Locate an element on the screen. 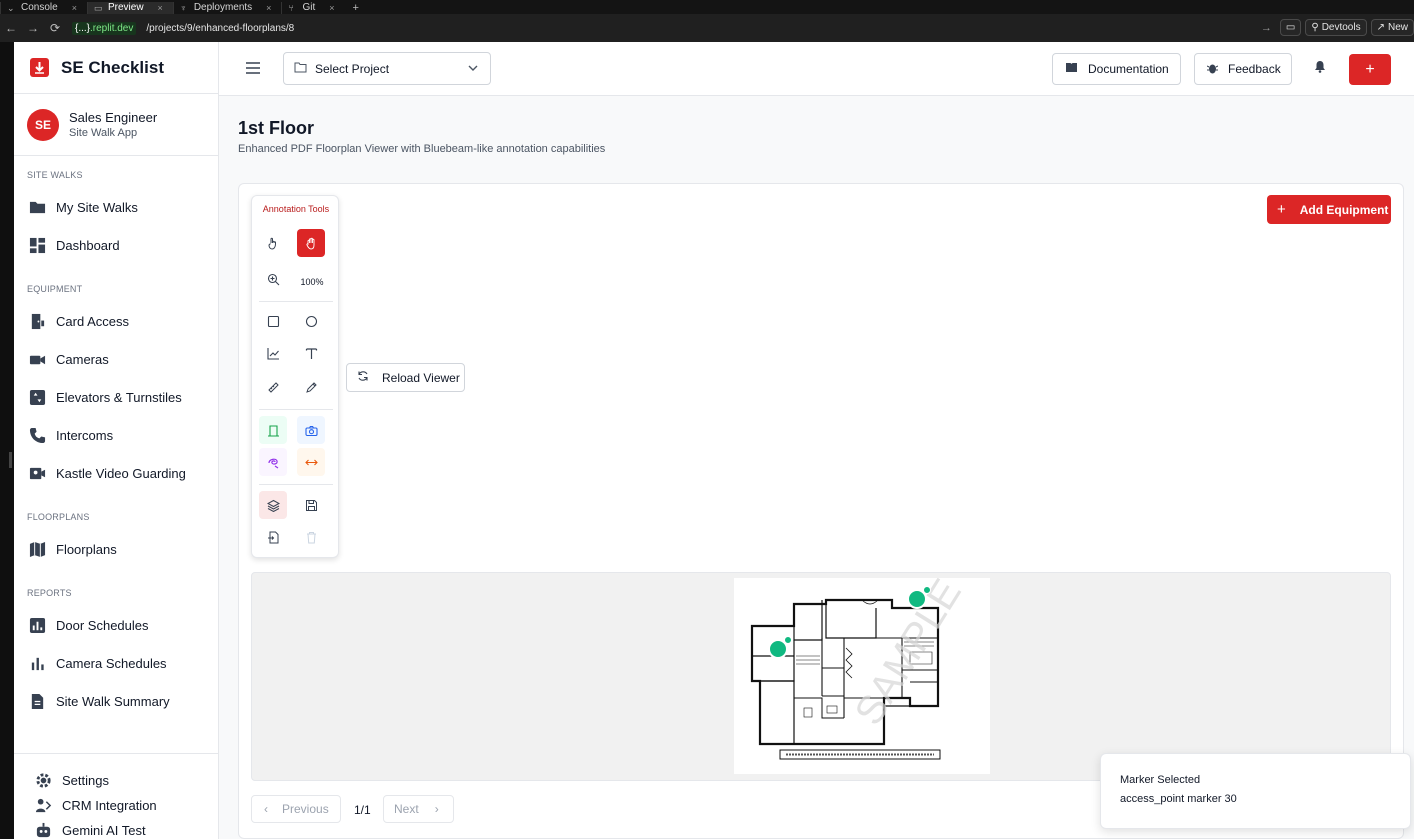  pen-icon is located at coordinates (311, 387).